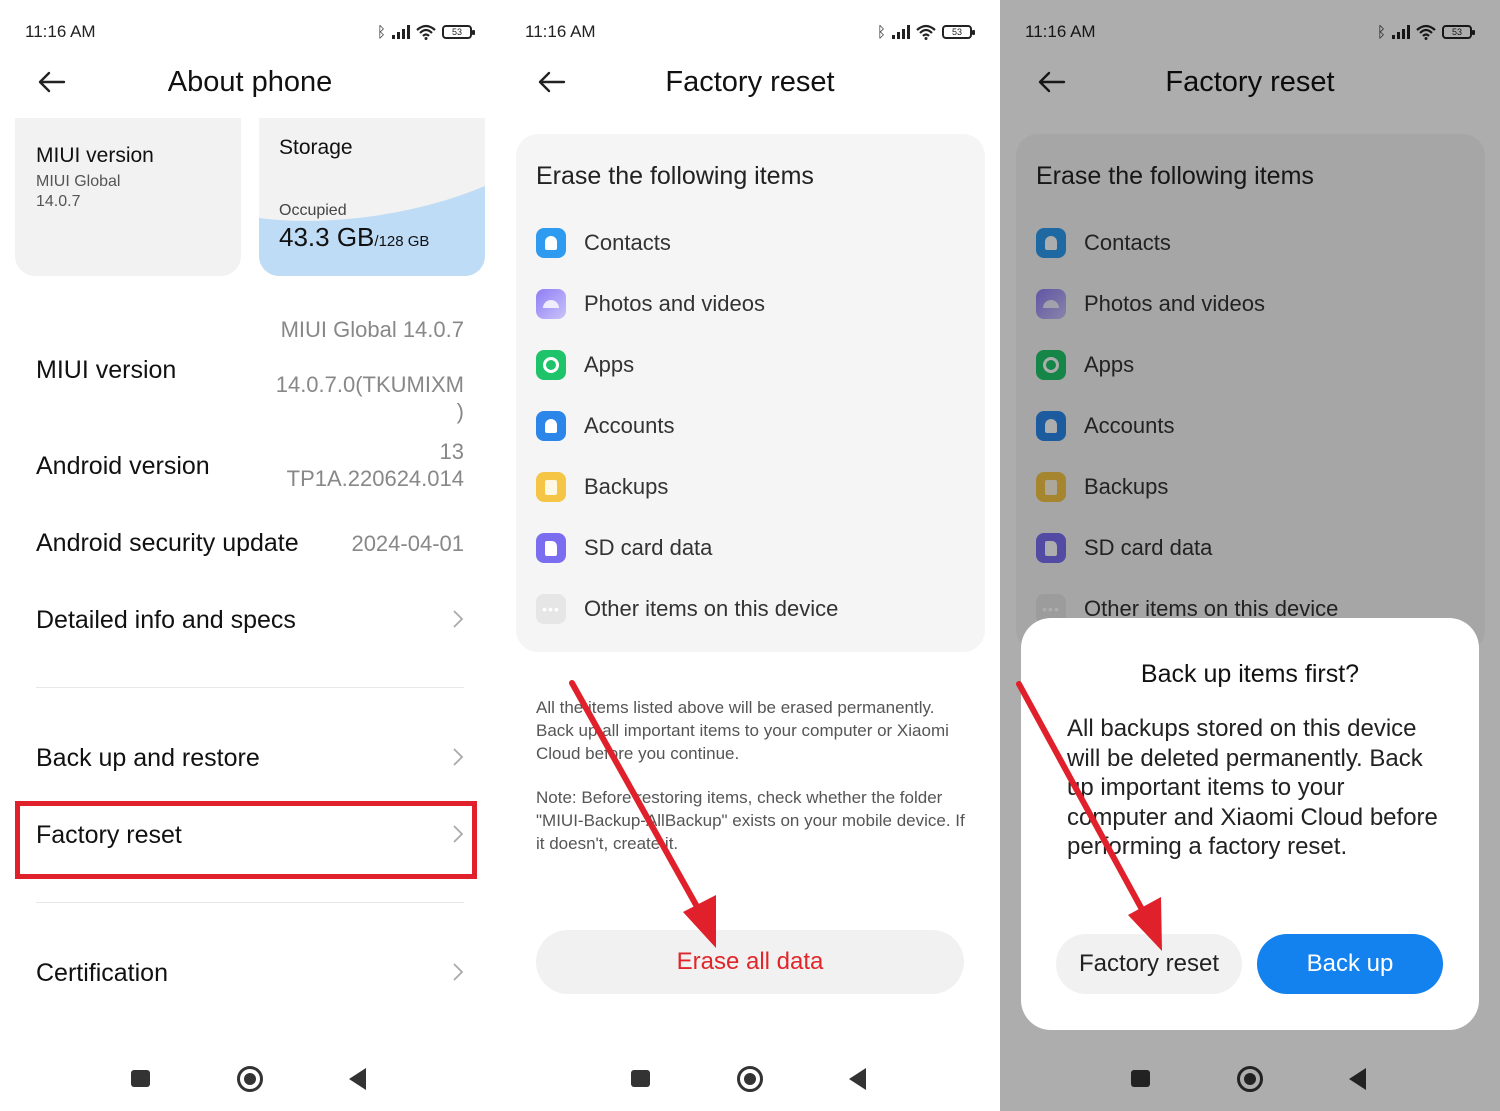 The height and width of the screenshot is (1111, 1500). What do you see at coordinates (102, 973) in the screenshot?
I see `certification-row: Certification` at bounding box center [102, 973].